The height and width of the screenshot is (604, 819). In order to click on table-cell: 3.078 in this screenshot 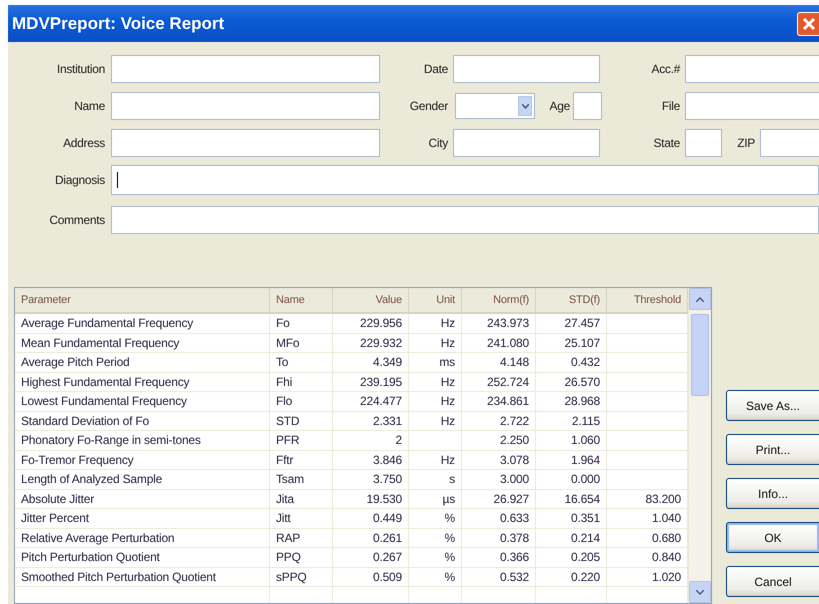, I will do `click(499, 460)`.